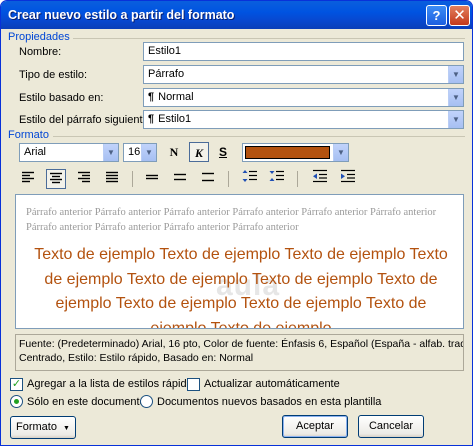 Image resolution: width=473 pixels, height=446 pixels. What do you see at coordinates (193, 384) in the screenshot?
I see `actualizar-checkbox` at bounding box center [193, 384].